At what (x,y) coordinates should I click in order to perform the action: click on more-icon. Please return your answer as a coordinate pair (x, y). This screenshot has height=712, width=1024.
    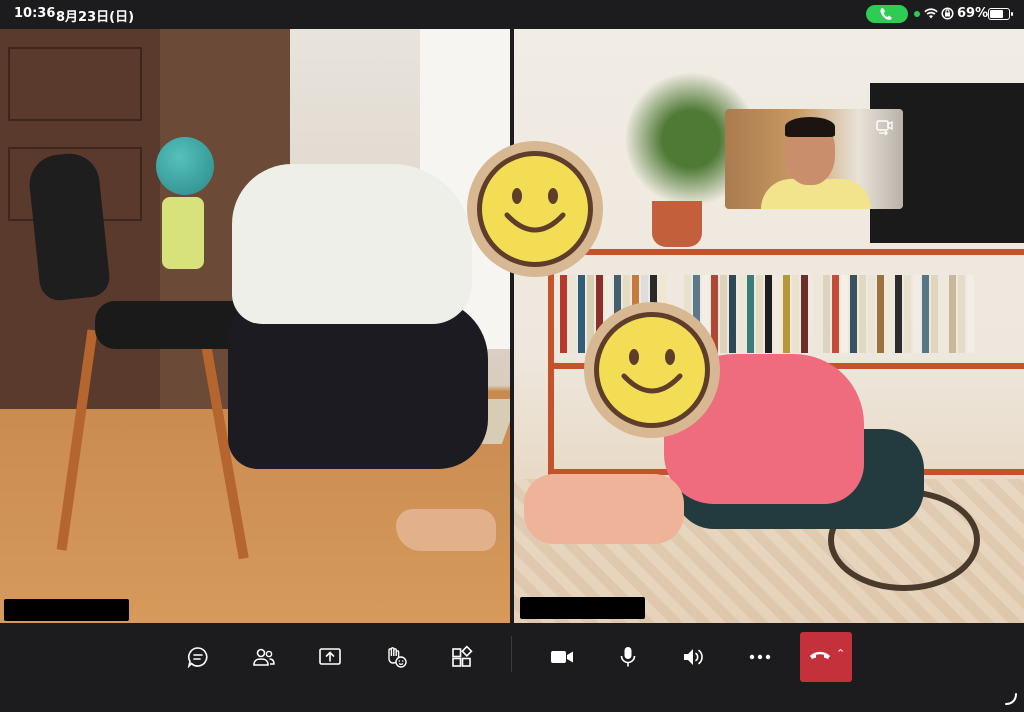
    Looking at the image, I should click on (760, 657).